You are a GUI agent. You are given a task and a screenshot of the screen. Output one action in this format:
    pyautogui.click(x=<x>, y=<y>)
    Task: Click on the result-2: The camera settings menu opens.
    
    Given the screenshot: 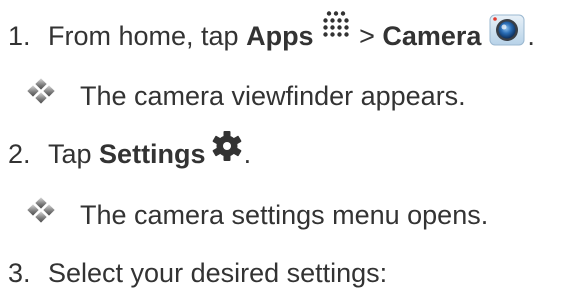 What is the action you would take?
    pyautogui.click(x=258, y=214)
    